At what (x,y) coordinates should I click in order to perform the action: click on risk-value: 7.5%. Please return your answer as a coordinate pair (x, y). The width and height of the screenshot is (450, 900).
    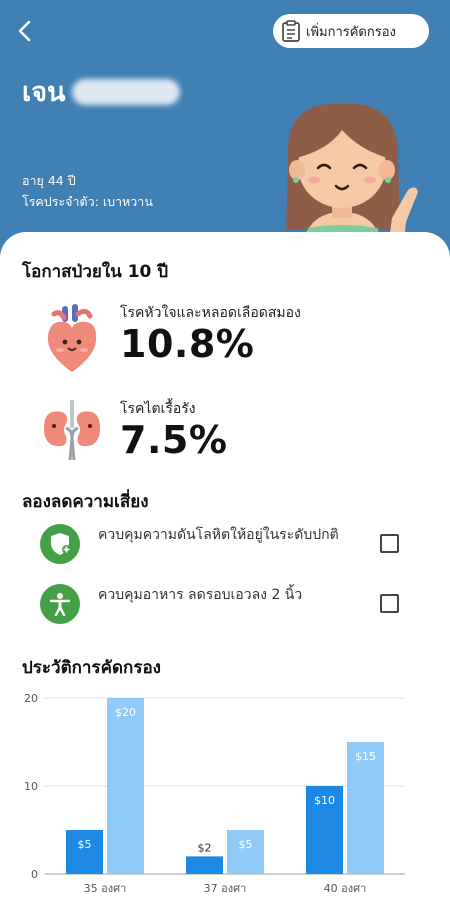
    Looking at the image, I should click on (174, 440).